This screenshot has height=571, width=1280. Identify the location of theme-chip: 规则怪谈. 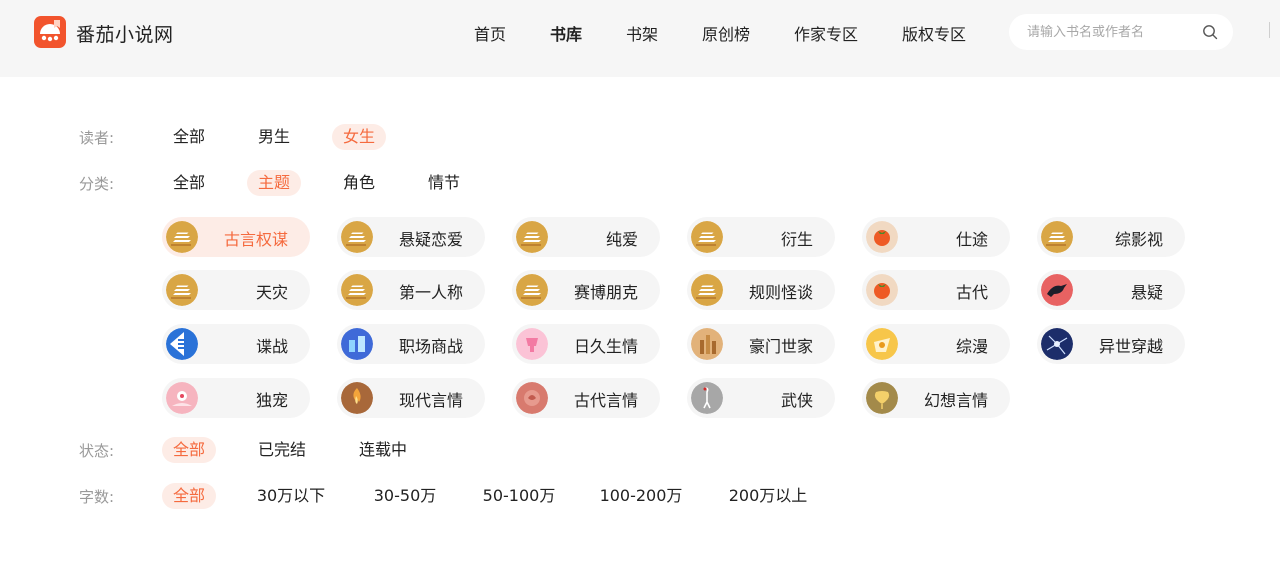
(761, 290).